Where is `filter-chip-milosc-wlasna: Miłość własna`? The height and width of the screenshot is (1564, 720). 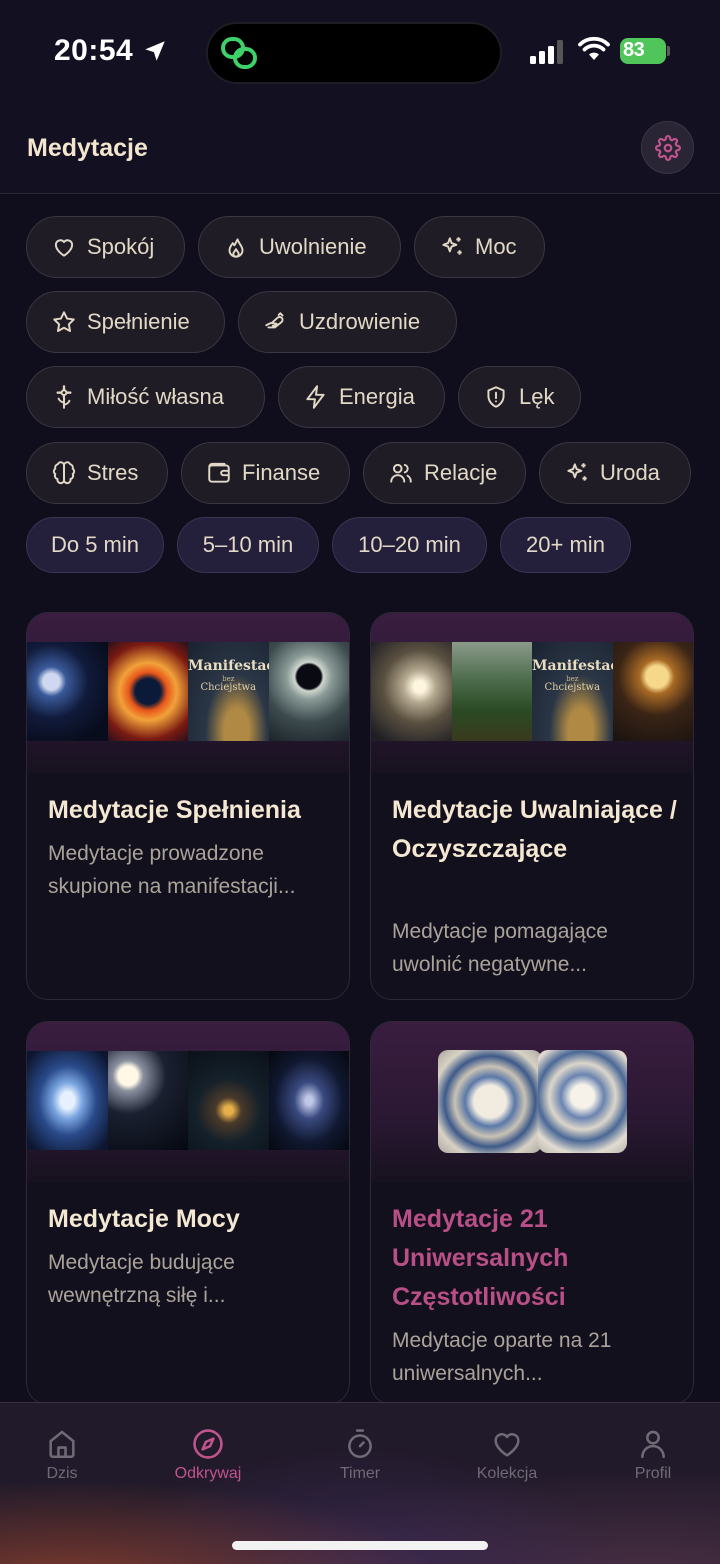
filter-chip-milosc-wlasna: Miłość własna is located at coordinates (145, 397).